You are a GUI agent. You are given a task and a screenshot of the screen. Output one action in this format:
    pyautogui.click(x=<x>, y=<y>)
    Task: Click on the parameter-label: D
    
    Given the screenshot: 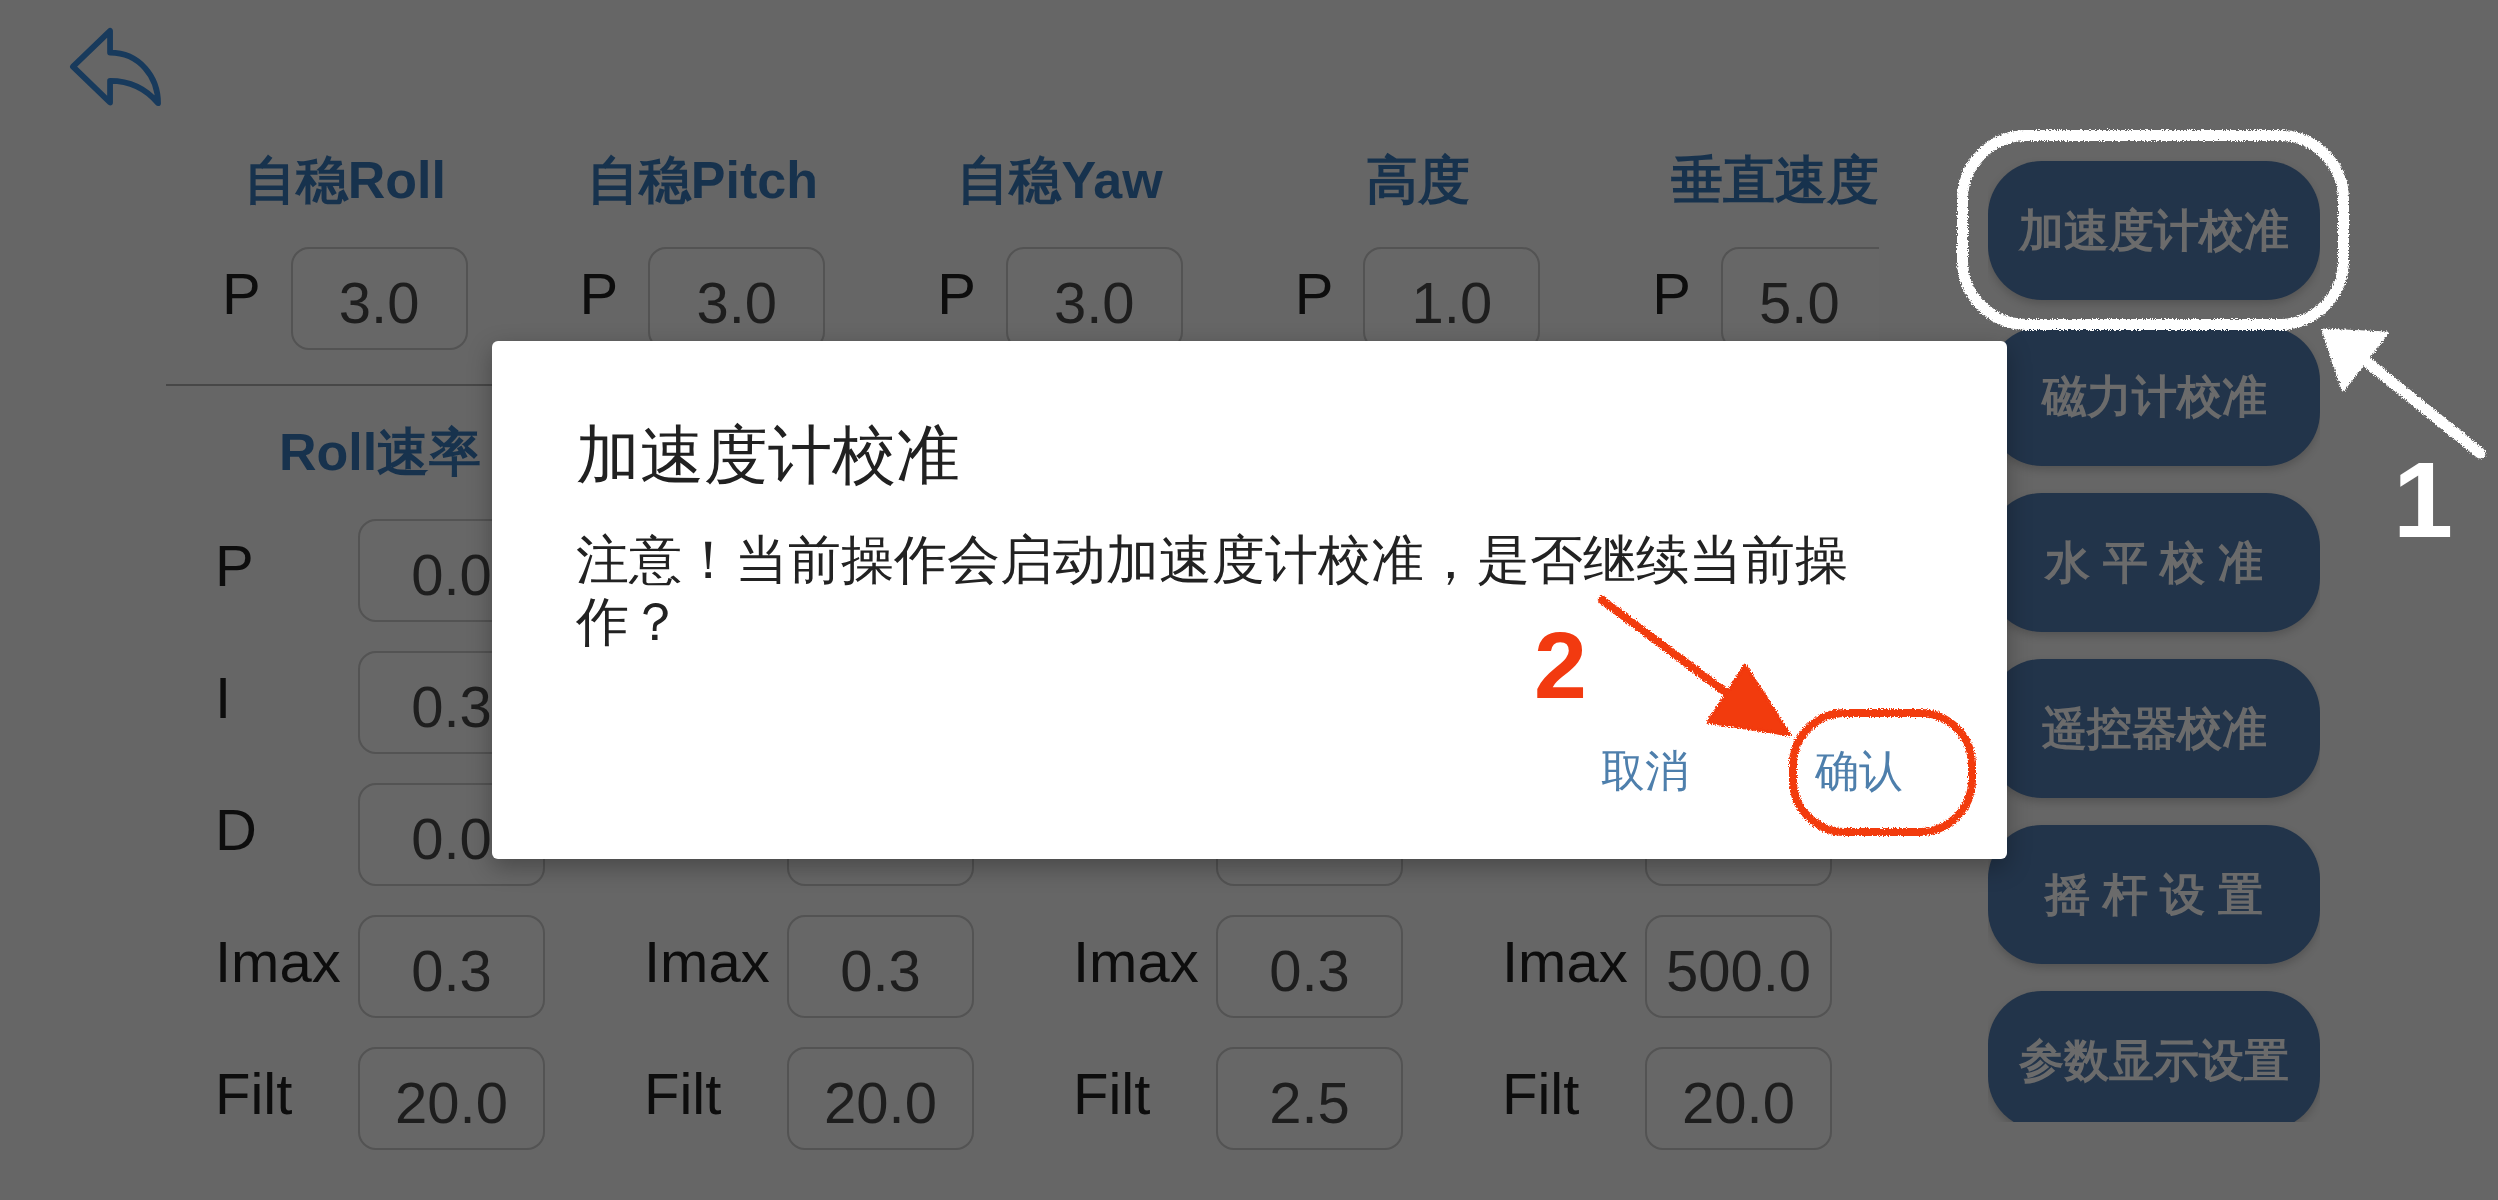 What is the action you would take?
    pyautogui.click(x=236, y=829)
    